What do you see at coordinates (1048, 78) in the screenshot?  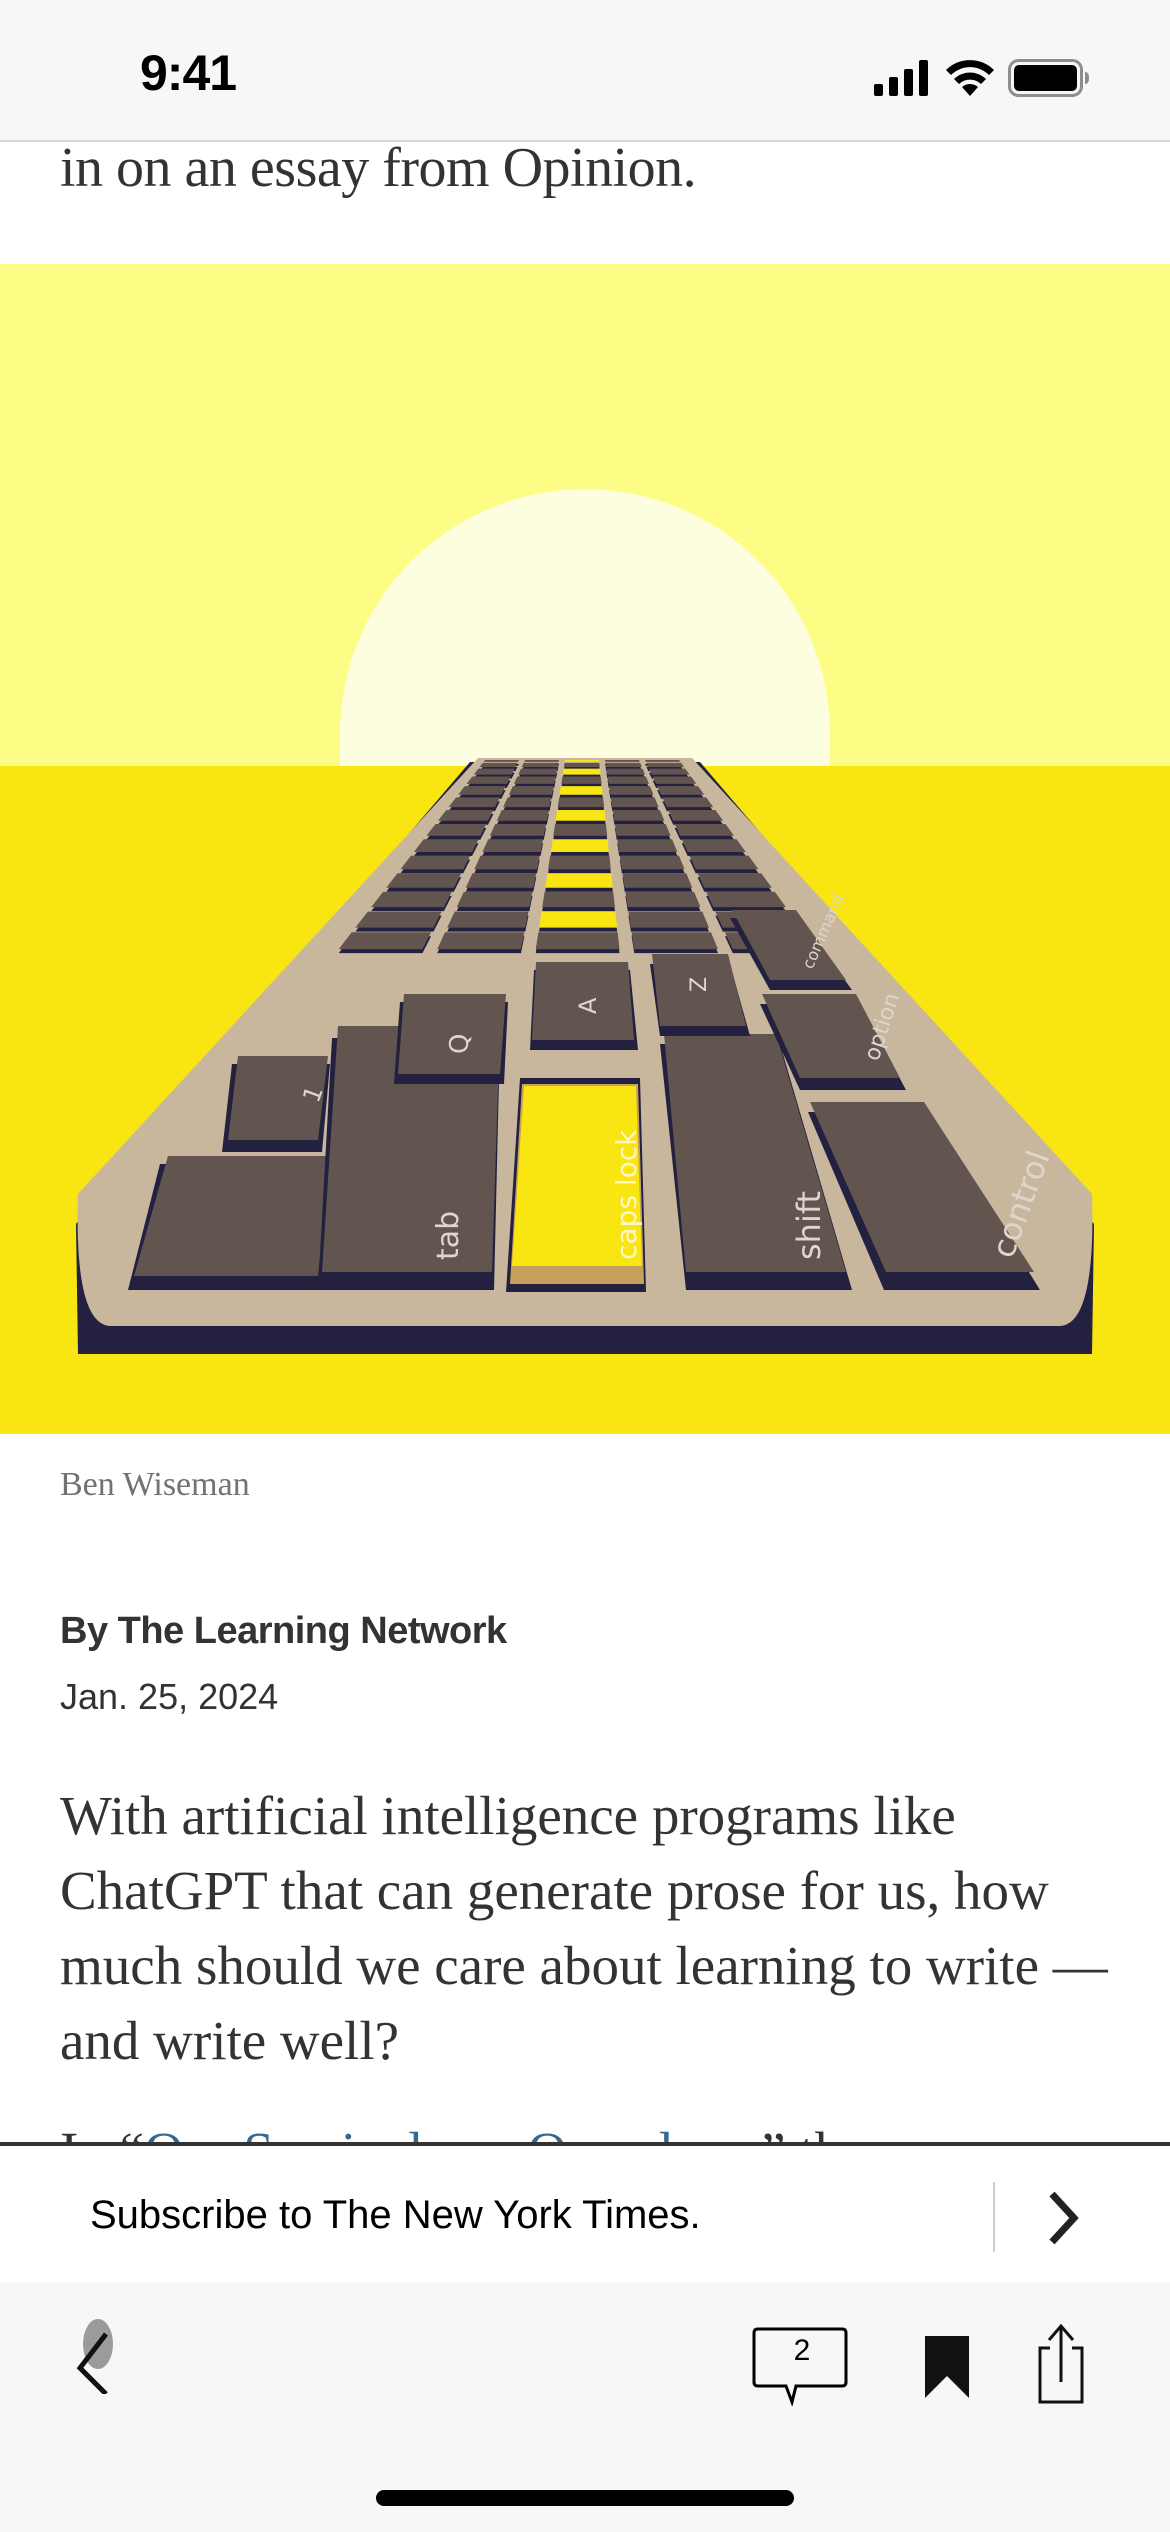 I see `battery-icon` at bounding box center [1048, 78].